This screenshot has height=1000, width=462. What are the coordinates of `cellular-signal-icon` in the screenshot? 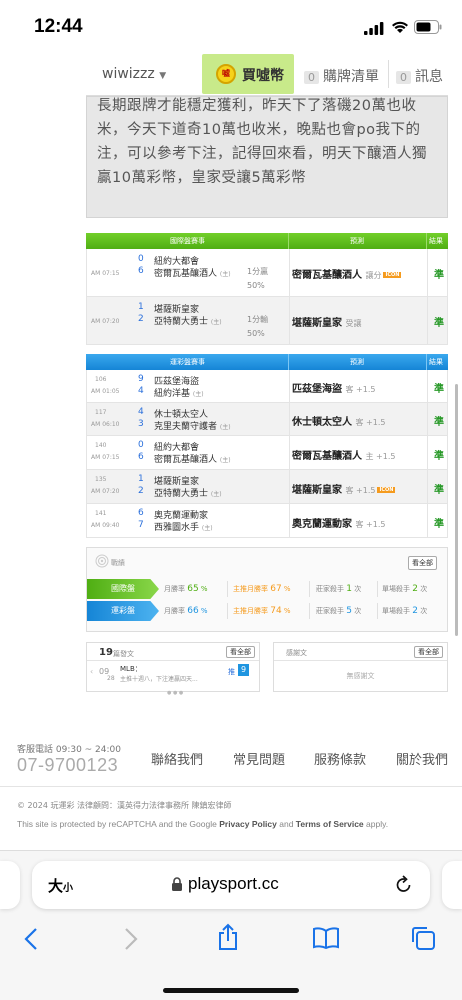 It's located at (374, 28).